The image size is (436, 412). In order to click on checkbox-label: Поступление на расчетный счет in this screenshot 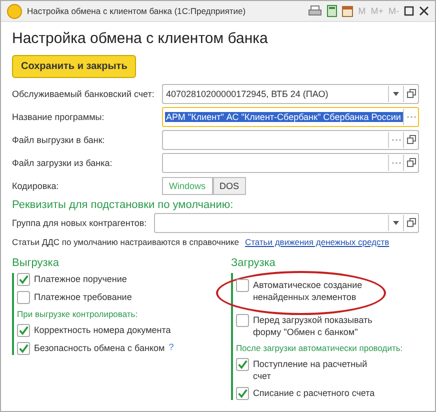, I will do `click(315, 370)`.